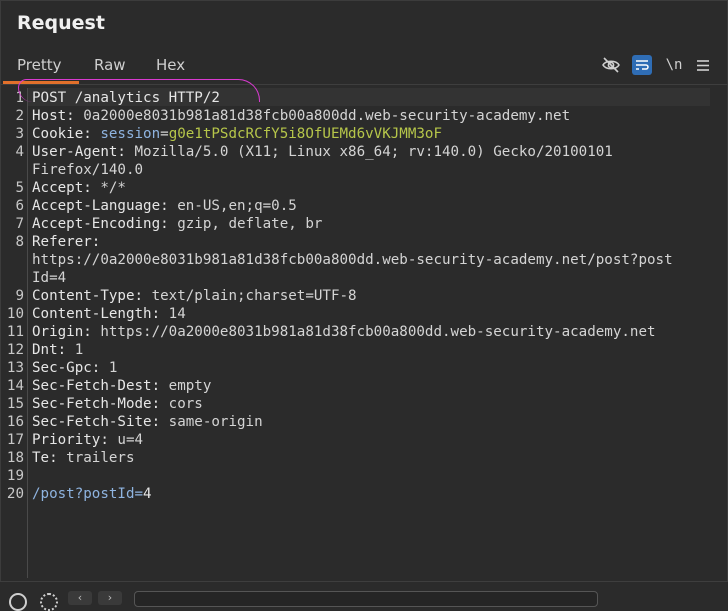 The width and height of the screenshot is (728, 611). I want to click on code-token: User-Agent:, so click(83, 152).